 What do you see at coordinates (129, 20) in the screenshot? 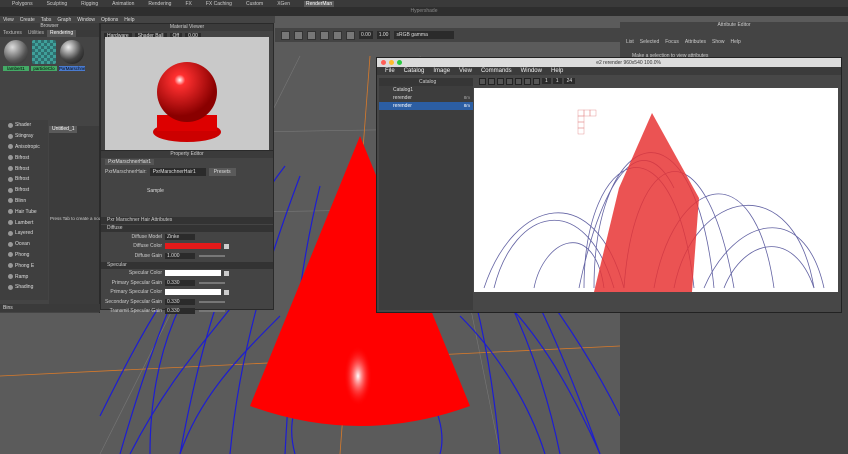
I see `menu-help: Help` at bounding box center [129, 20].